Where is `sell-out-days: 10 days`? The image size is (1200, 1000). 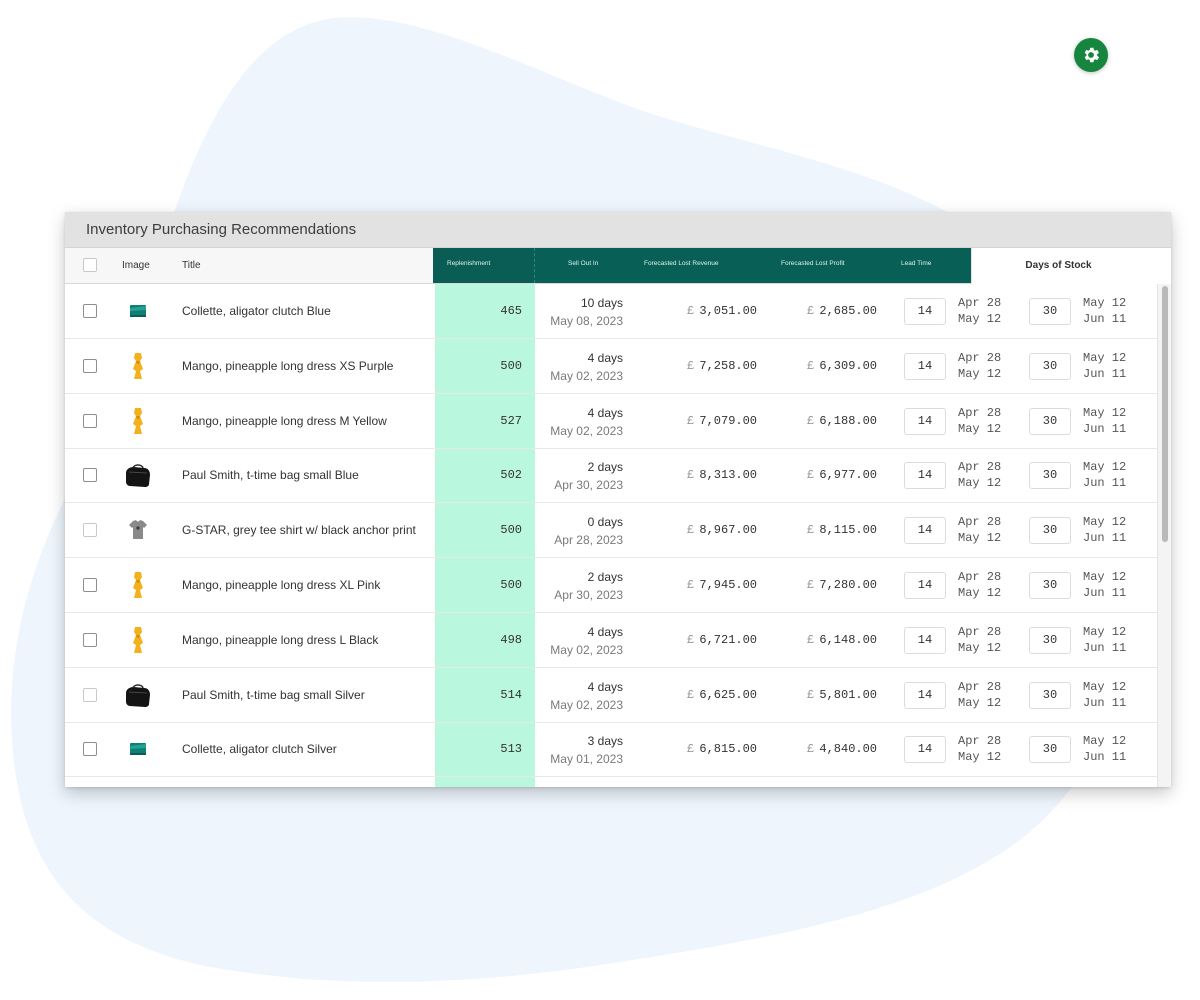
sell-out-days: 10 days is located at coordinates (601, 303).